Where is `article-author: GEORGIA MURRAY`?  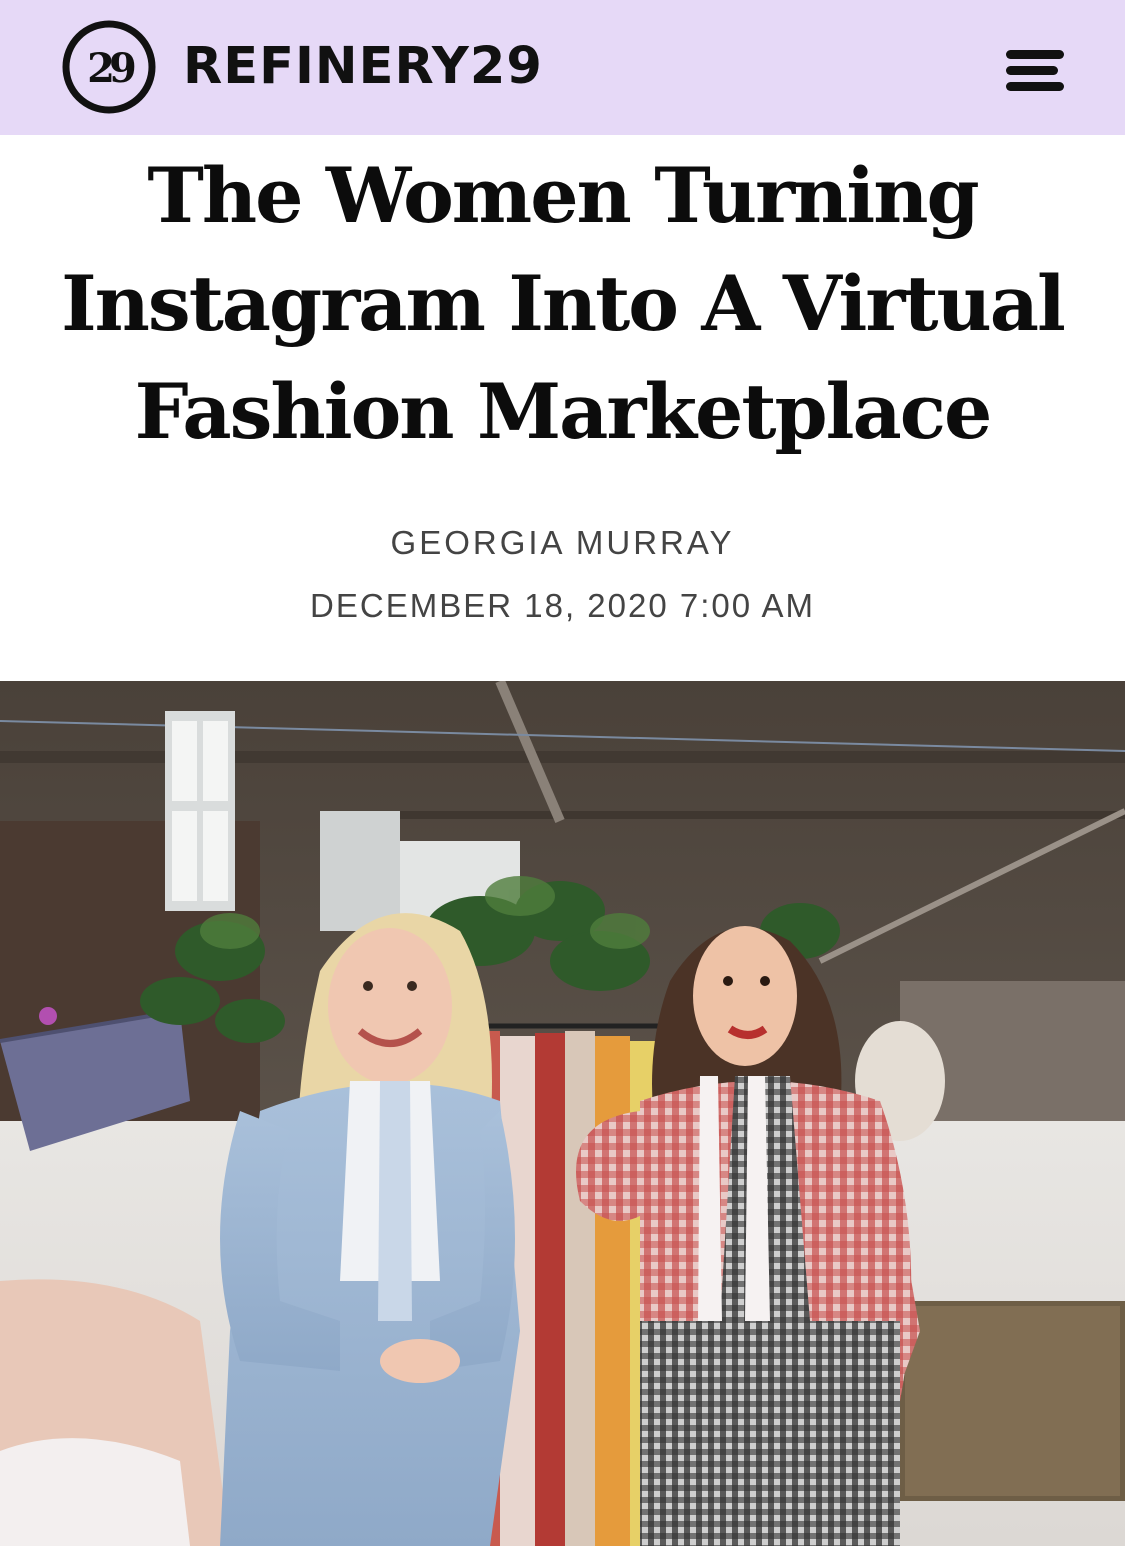
article-author: GEORGIA MURRAY is located at coordinates (562, 543).